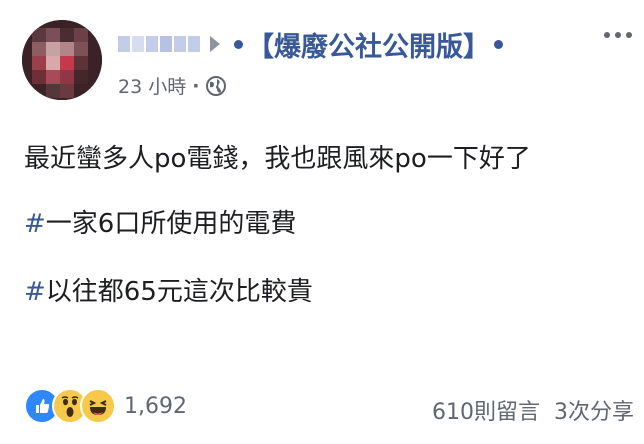  Describe the element at coordinates (486, 410) in the screenshot. I see `comments-count-link: 610則留言` at that location.